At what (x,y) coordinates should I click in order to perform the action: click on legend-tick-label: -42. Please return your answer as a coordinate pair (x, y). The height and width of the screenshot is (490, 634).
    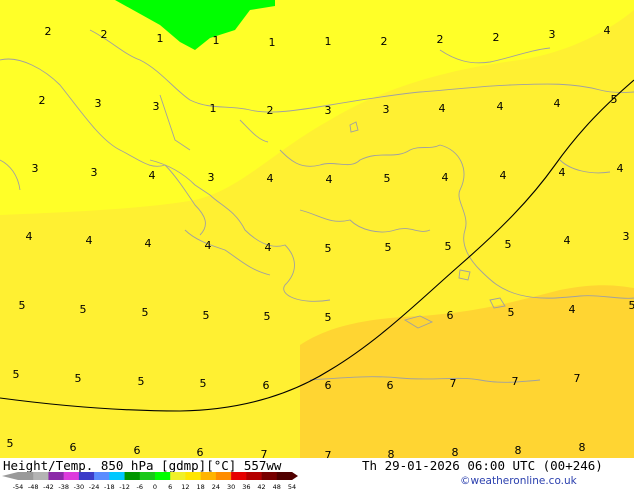
    Looking at the image, I should click on (48, 486).